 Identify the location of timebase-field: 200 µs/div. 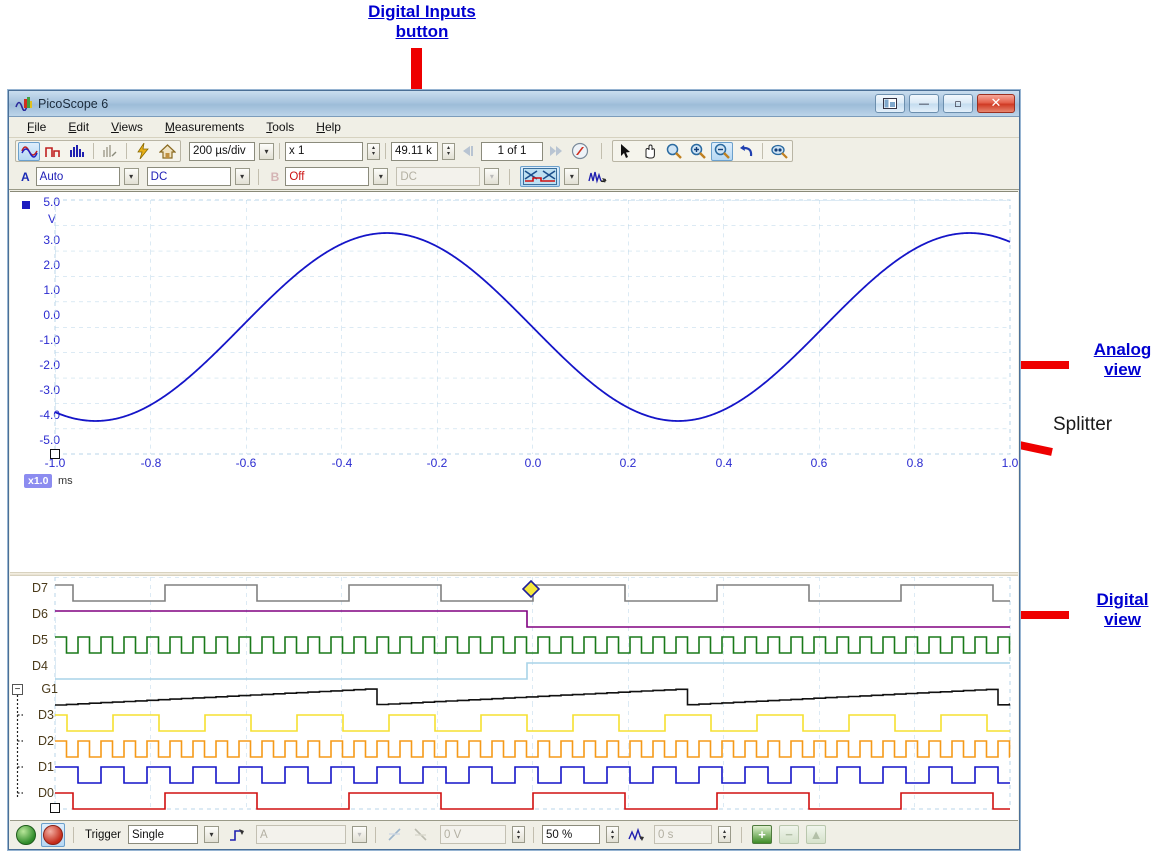
(222, 151).